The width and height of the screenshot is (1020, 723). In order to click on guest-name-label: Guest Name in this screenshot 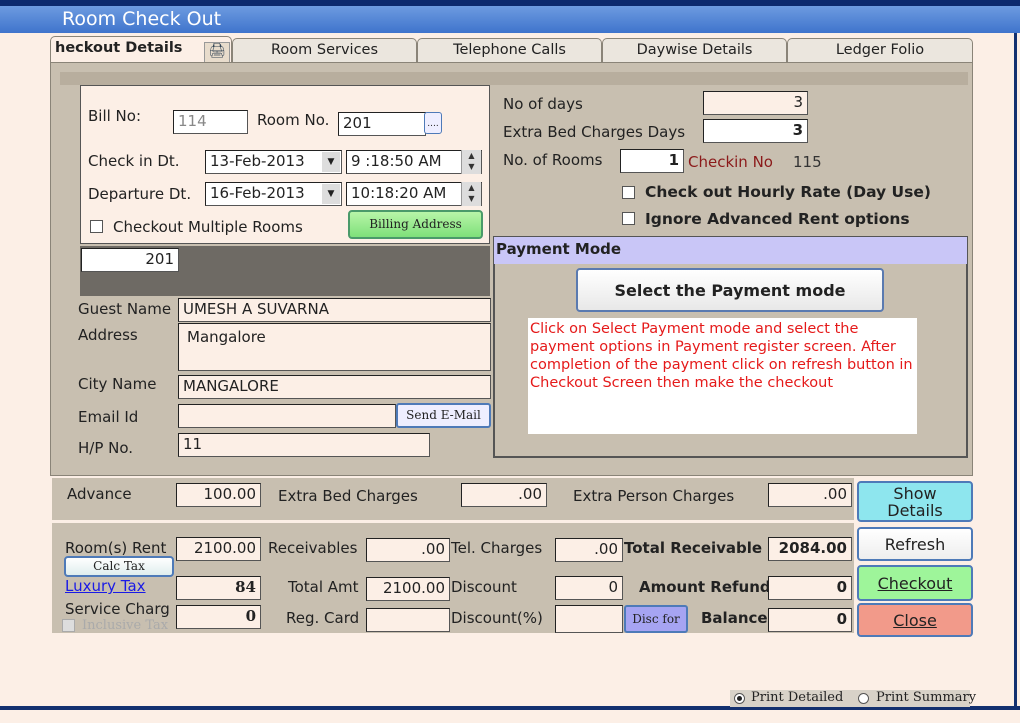, I will do `click(125, 309)`.